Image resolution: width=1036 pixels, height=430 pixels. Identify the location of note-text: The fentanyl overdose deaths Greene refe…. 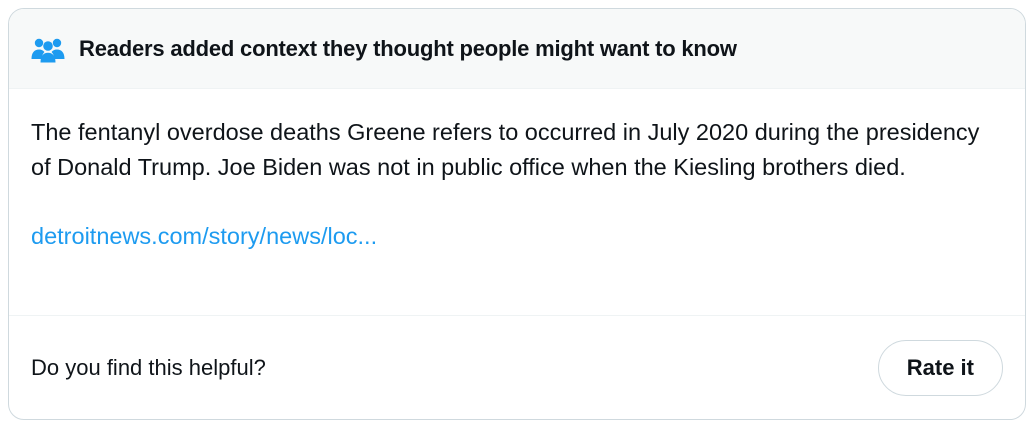
(505, 149).